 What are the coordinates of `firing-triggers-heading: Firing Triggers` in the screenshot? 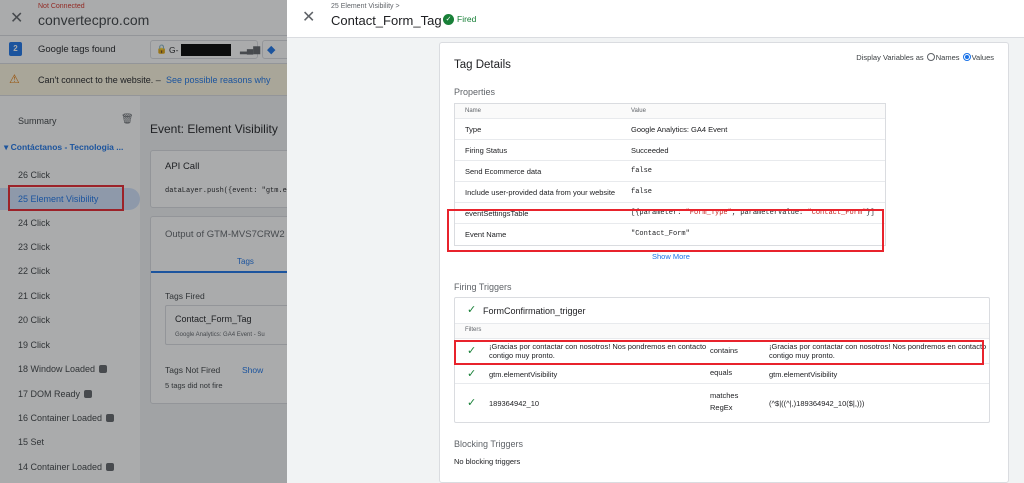 It's located at (483, 287).